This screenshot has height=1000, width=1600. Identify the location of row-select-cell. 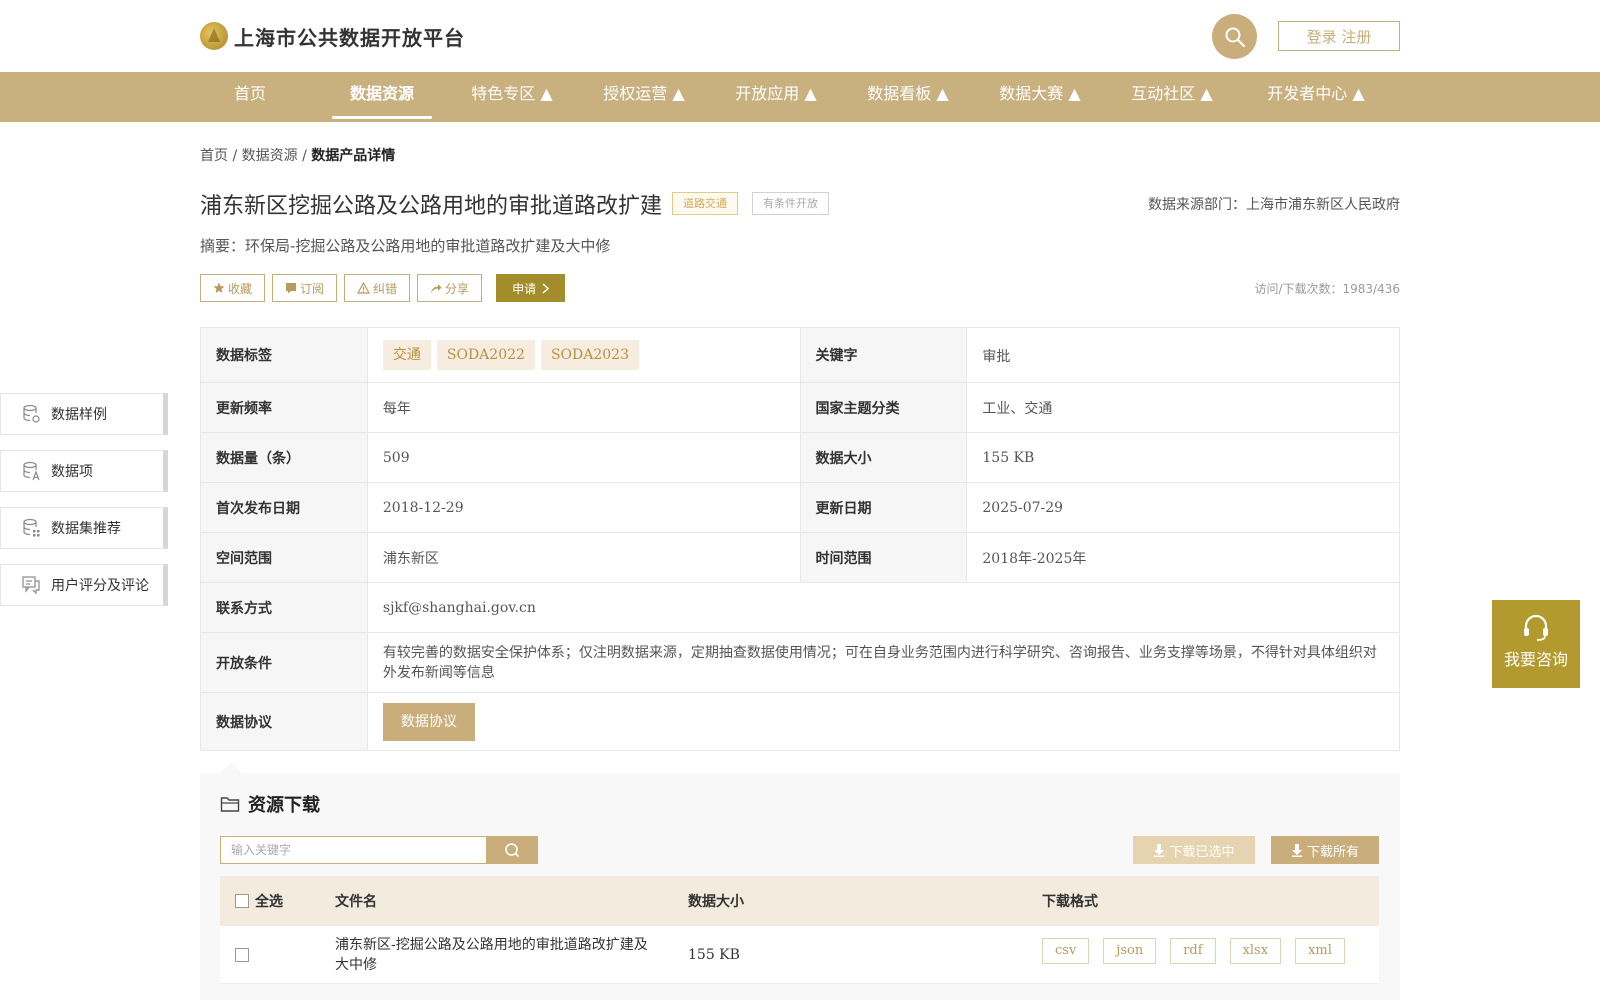
(245, 954).